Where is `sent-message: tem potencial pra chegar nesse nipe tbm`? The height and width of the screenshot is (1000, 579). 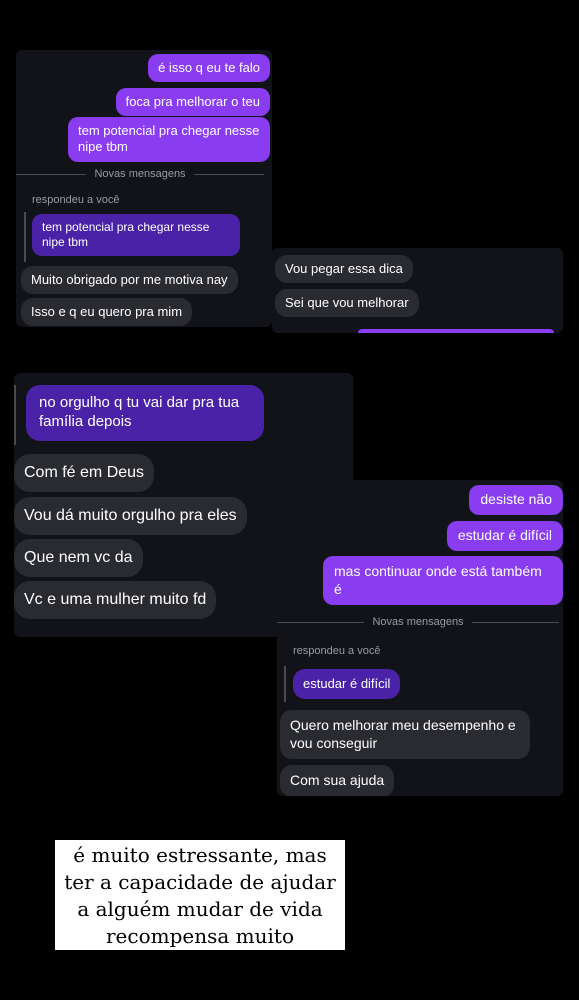 sent-message: tem potencial pra chegar nesse nipe tbm is located at coordinates (169, 139).